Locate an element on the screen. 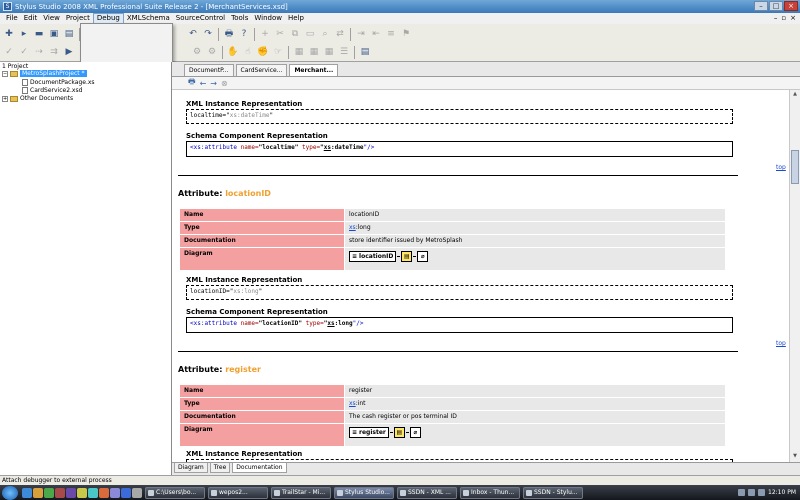  indent-icon: ⇥ is located at coordinates (361, 34).